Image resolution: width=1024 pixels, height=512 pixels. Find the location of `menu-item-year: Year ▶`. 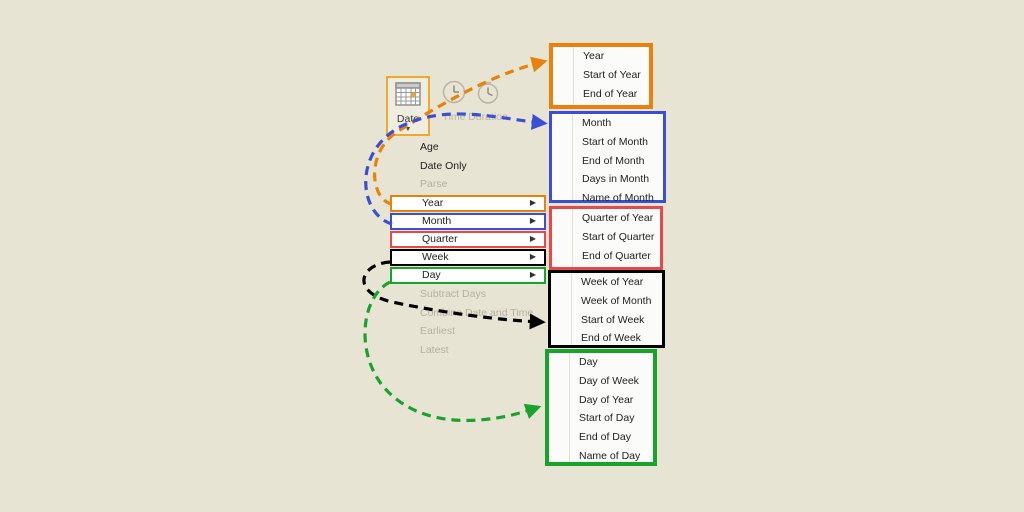

menu-item-year: Year ▶ is located at coordinates (468, 203).